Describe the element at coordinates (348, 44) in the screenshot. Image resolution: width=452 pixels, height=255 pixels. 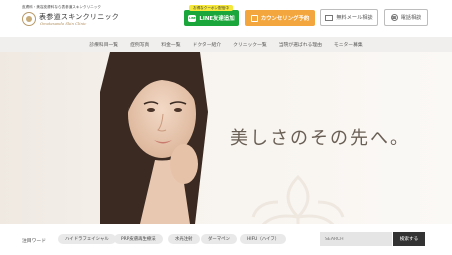
I see `nav-item-monitors: モニター募集` at that location.